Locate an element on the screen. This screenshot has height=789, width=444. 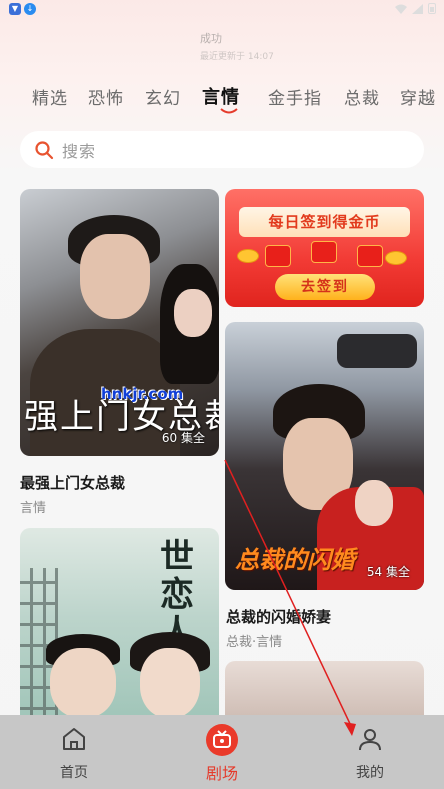
tab-ceo: 总裁 is located at coordinates (362, 96).